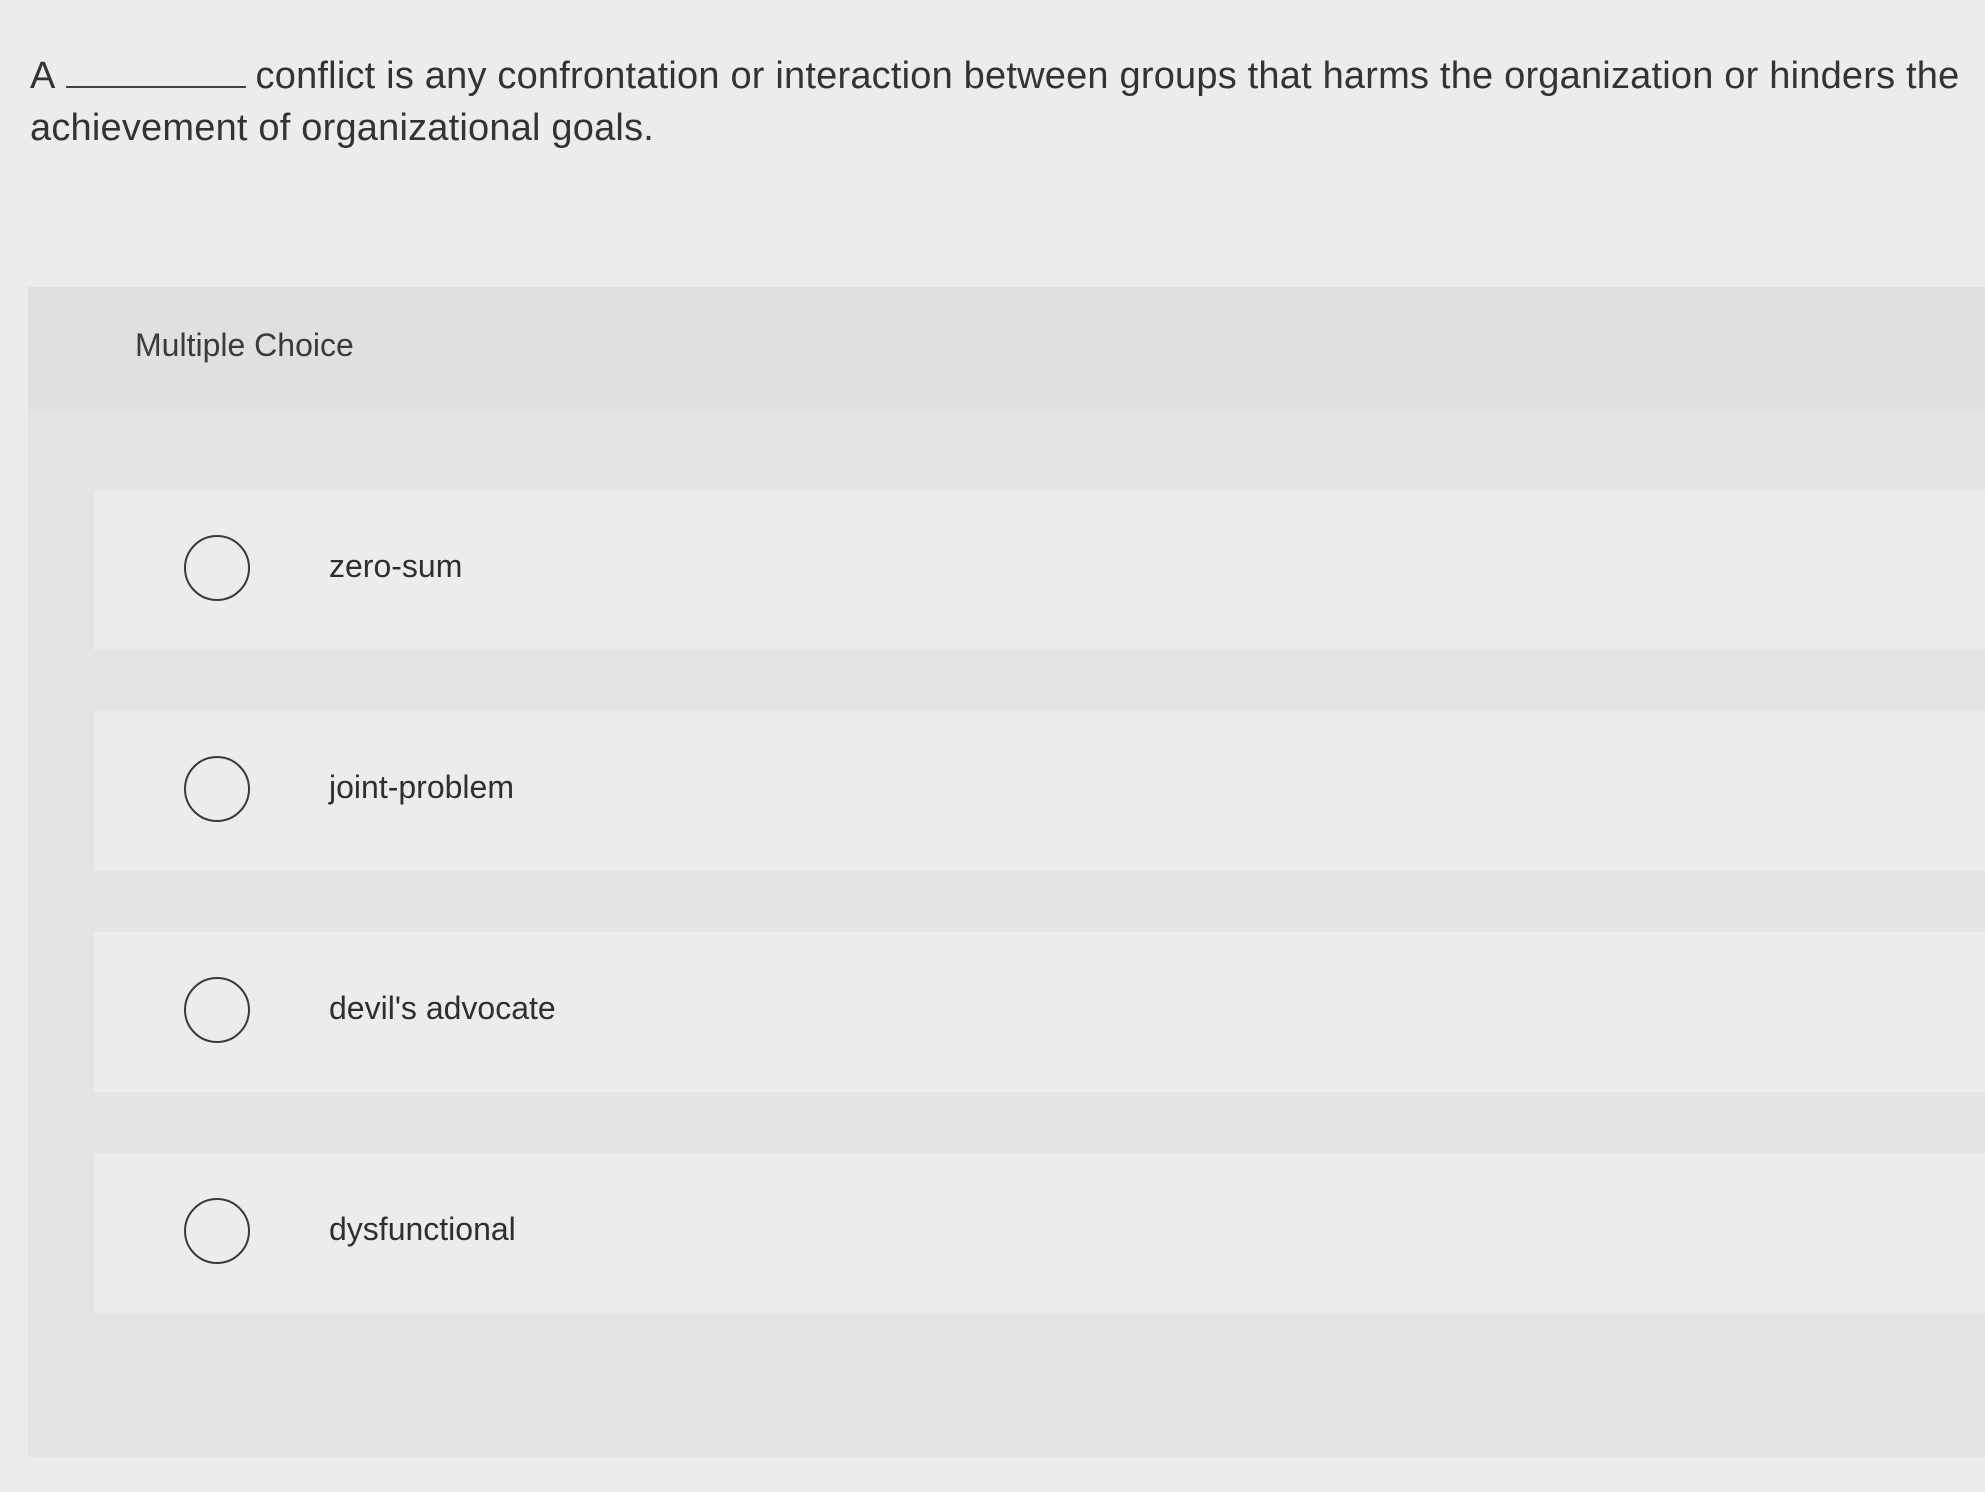  What do you see at coordinates (396, 566) in the screenshot?
I see `choice-label: zero-sum` at bounding box center [396, 566].